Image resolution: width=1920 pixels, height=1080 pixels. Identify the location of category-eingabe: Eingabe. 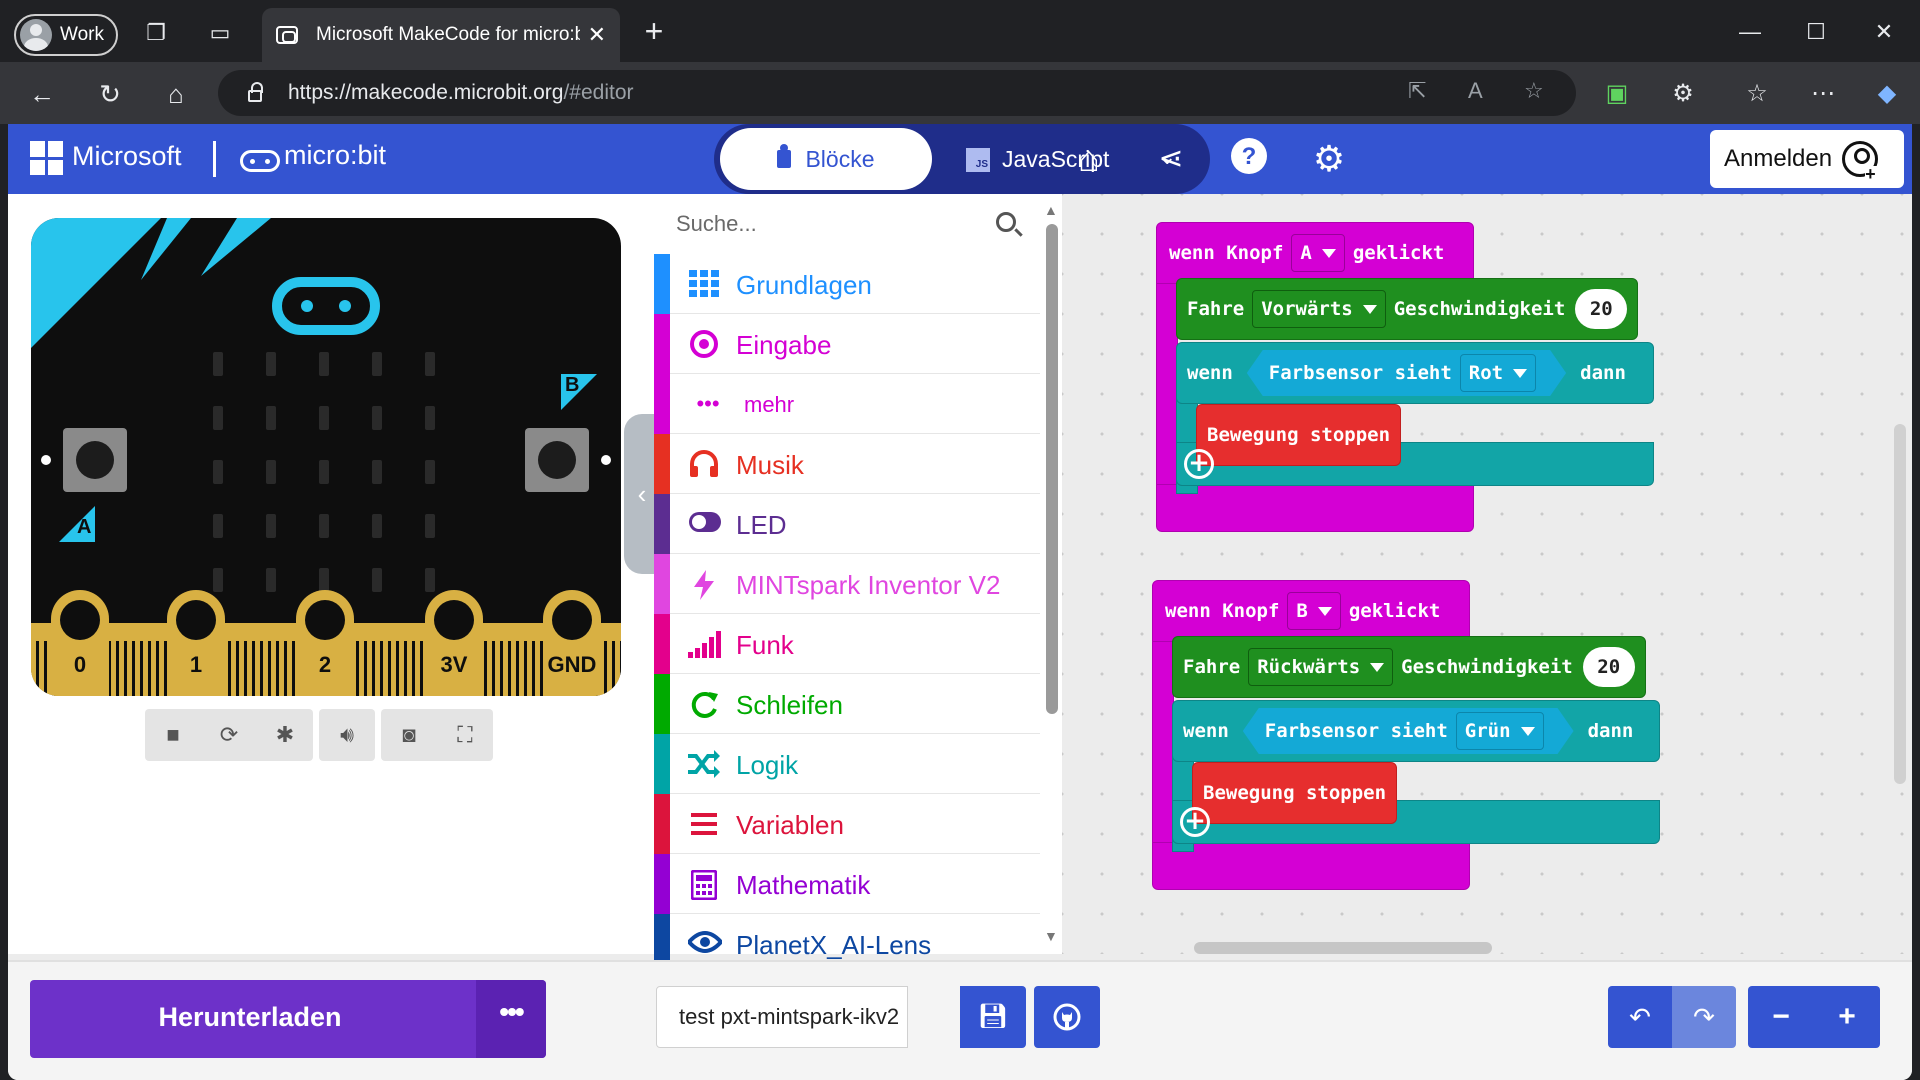
(847, 344).